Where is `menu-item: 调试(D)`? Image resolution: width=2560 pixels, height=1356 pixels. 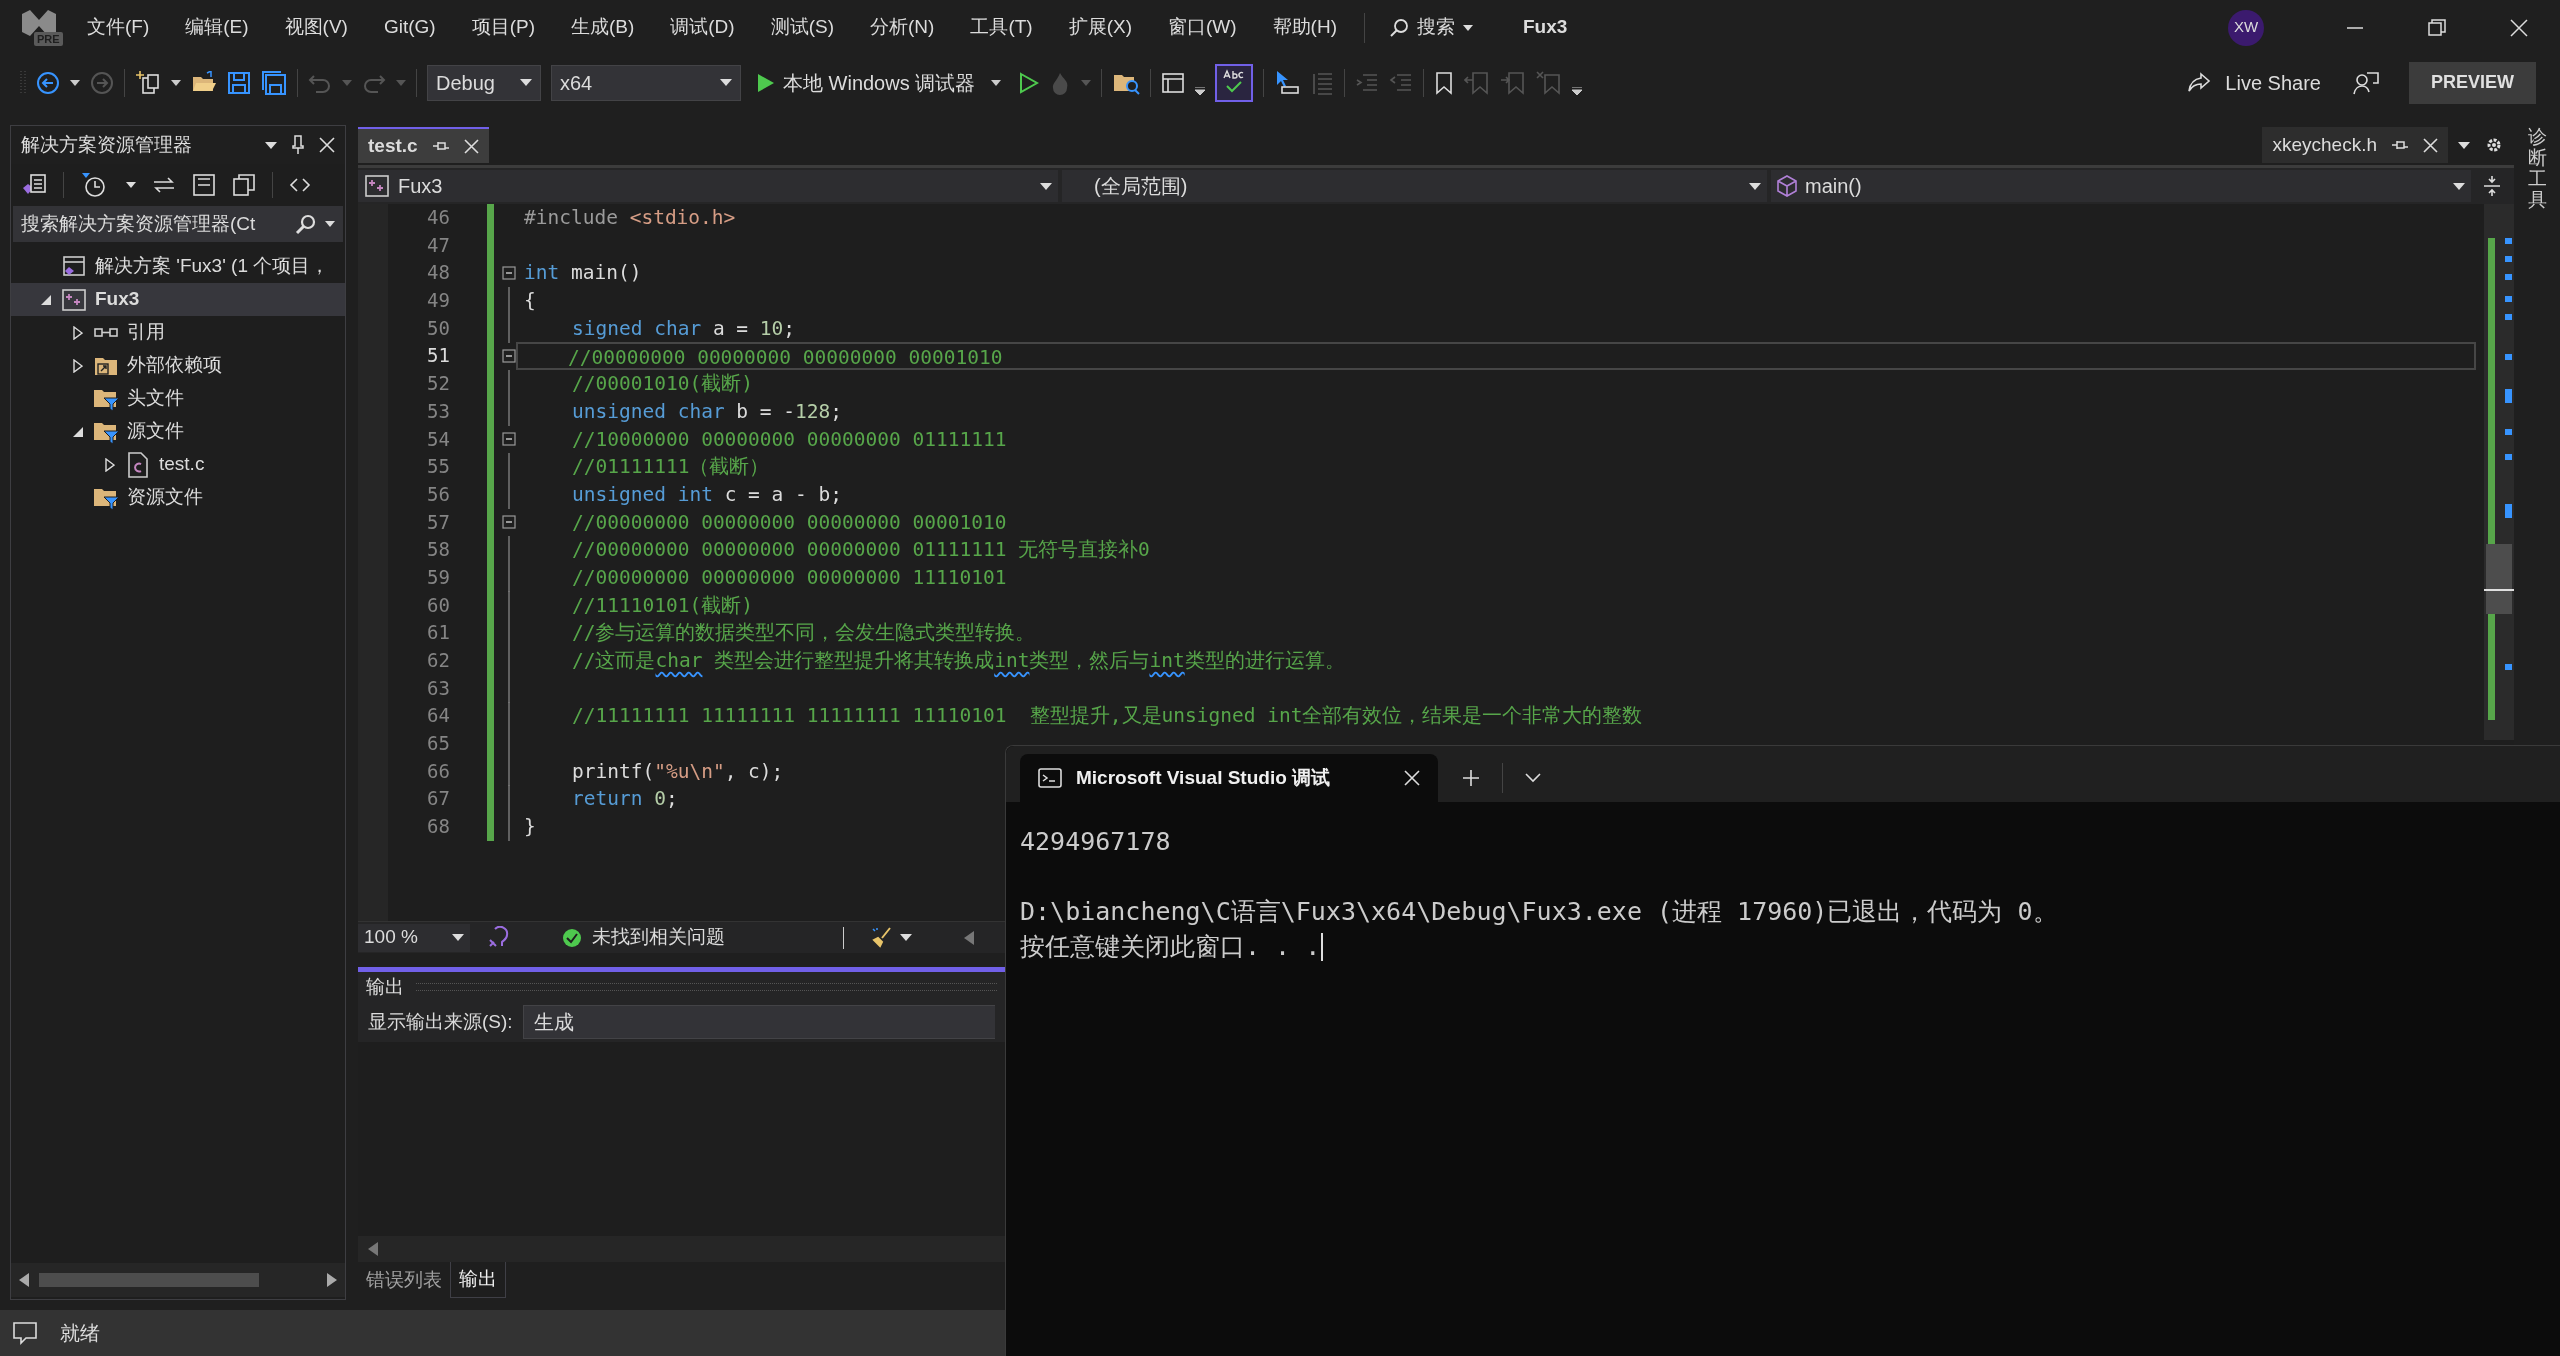 menu-item: 调试(D) is located at coordinates (702, 27).